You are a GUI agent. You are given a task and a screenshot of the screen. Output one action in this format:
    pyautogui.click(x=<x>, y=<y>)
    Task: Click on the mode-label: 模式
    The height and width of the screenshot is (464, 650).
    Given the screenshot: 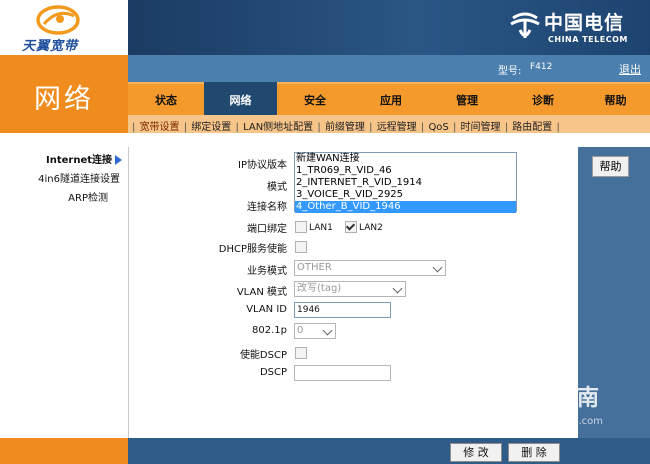 What is the action you would take?
    pyautogui.click(x=277, y=187)
    